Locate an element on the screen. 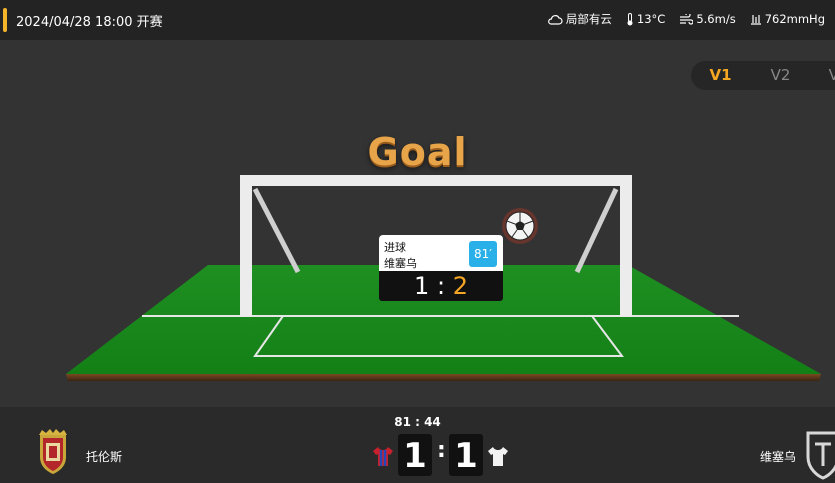 The image size is (835, 483). weather-temp: 13°C is located at coordinates (645, 19).